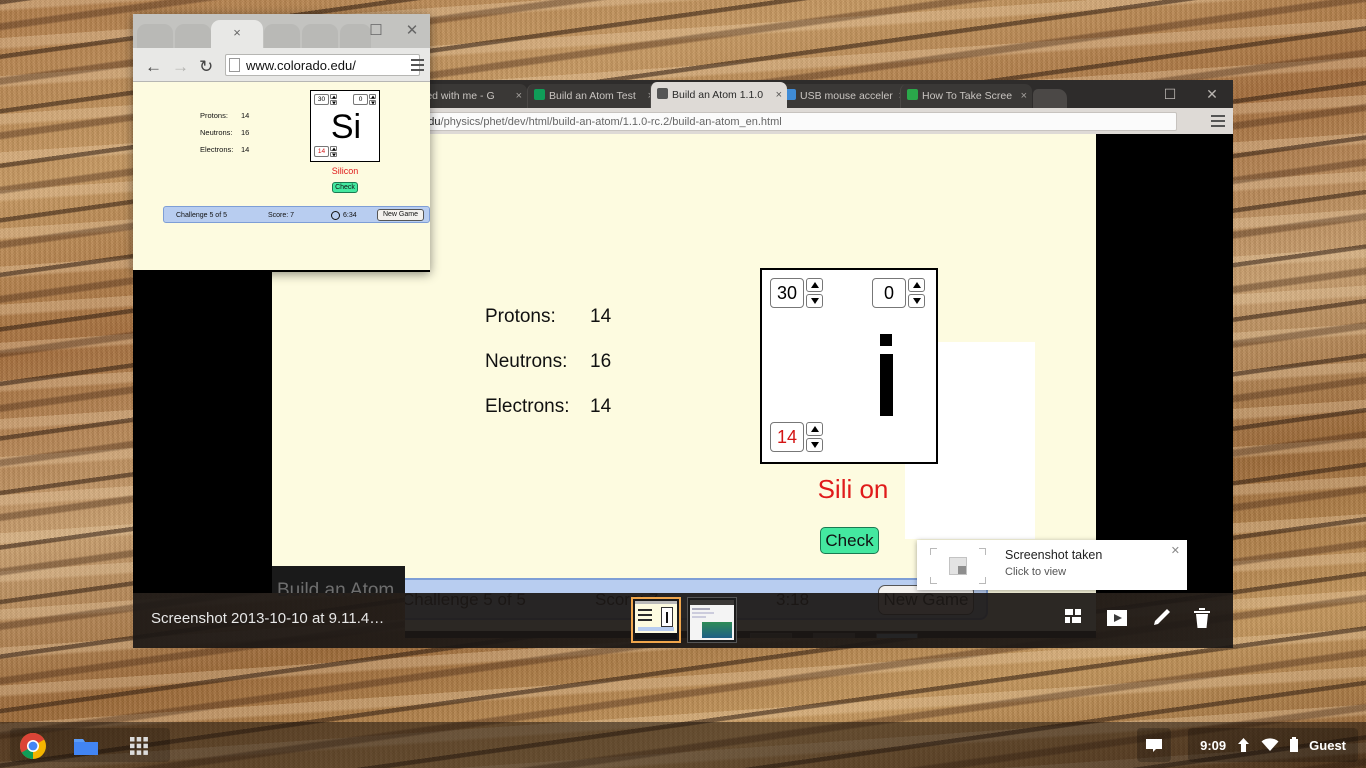  Describe the element at coordinates (916, 285) in the screenshot. I see `charge-up-icon` at that location.